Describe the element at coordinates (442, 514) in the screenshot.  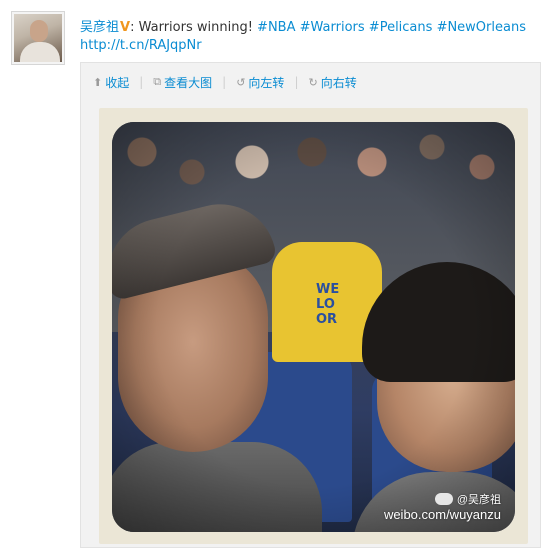
I see `watermark-site: weibo.com/wuyanzu` at that location.